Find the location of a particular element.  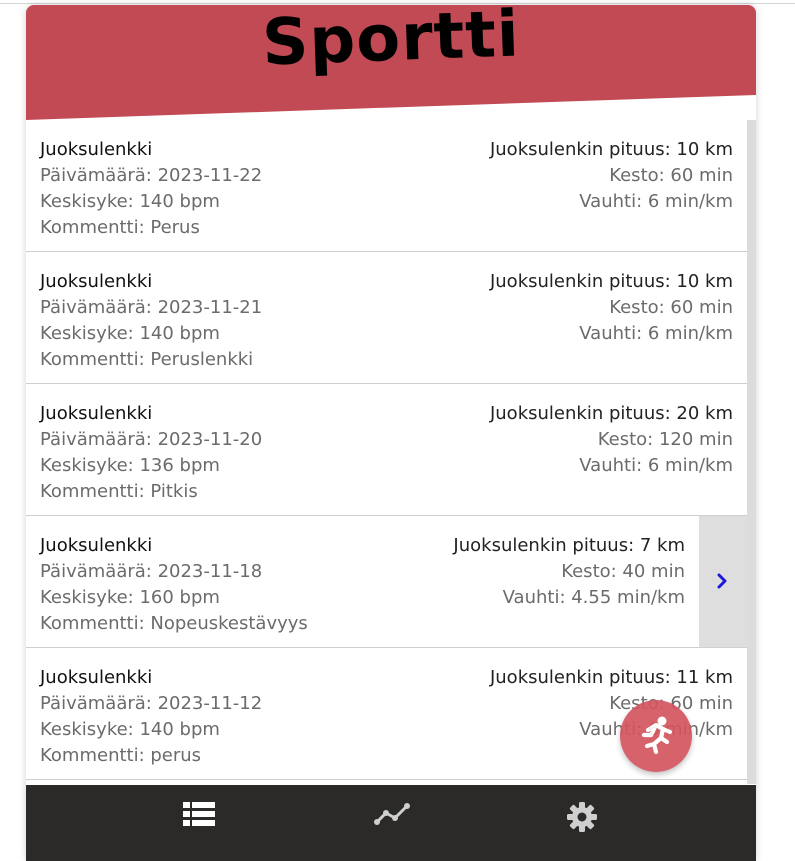

chevron-right-icon is located at coordinates (722, 581).